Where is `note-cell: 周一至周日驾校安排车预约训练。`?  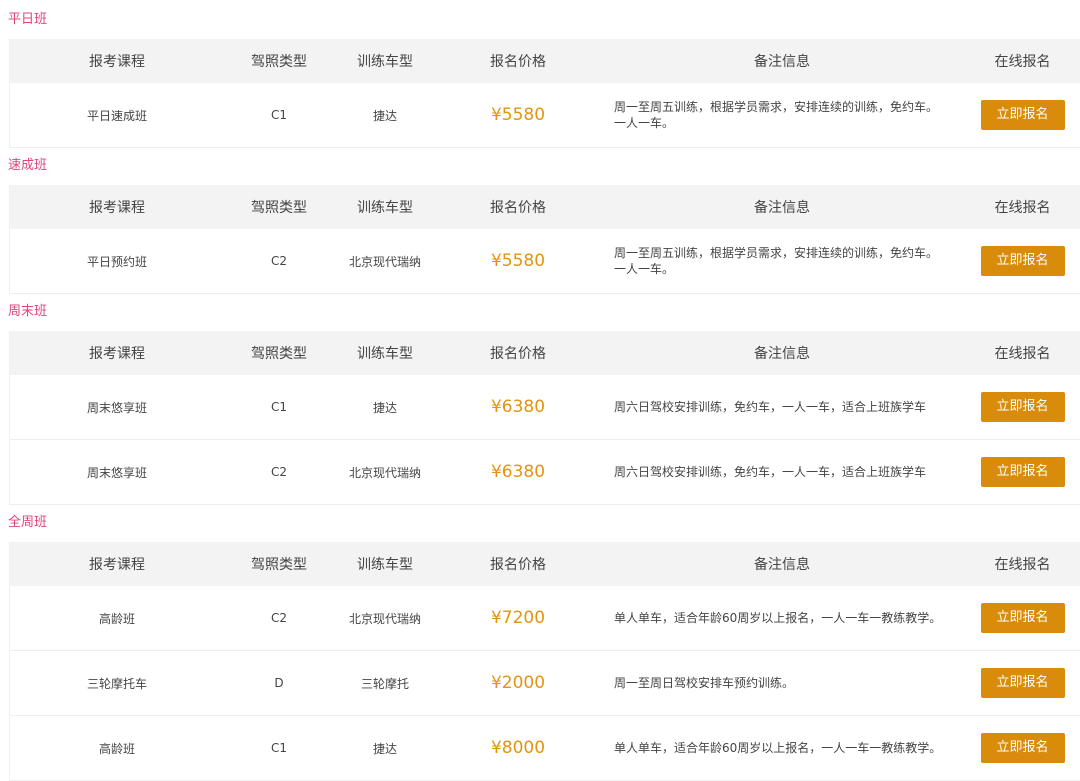 note-cell: 周一至周日驾校安排车预约训练。 is located at coordinates (782, 683).